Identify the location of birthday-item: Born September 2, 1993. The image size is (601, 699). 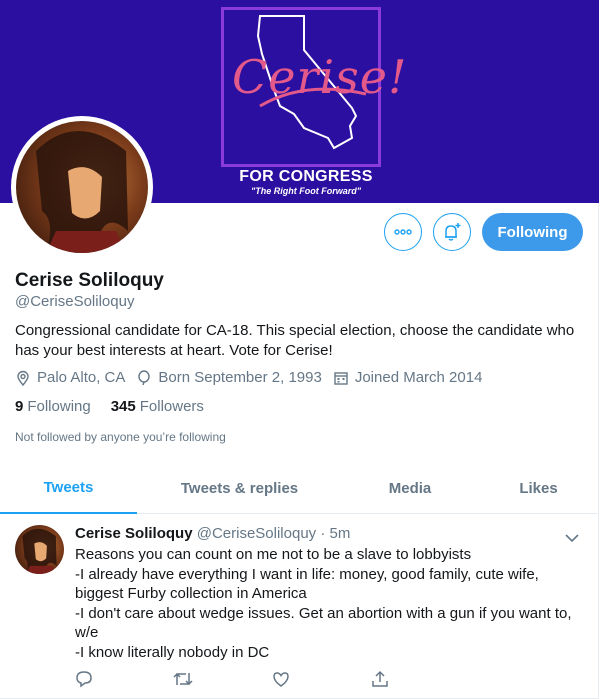
(229, 377).